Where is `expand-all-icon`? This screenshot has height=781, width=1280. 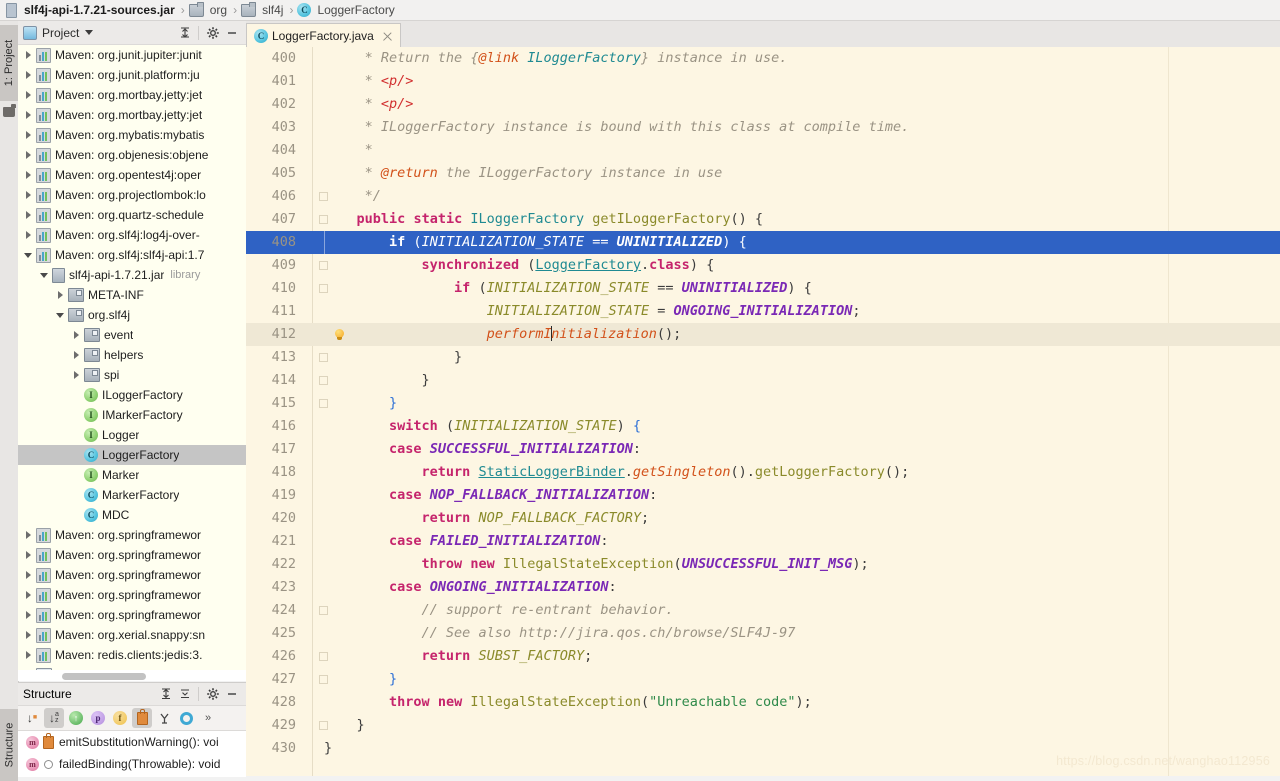 expand-all-icon is located at coordinates (166, 694).